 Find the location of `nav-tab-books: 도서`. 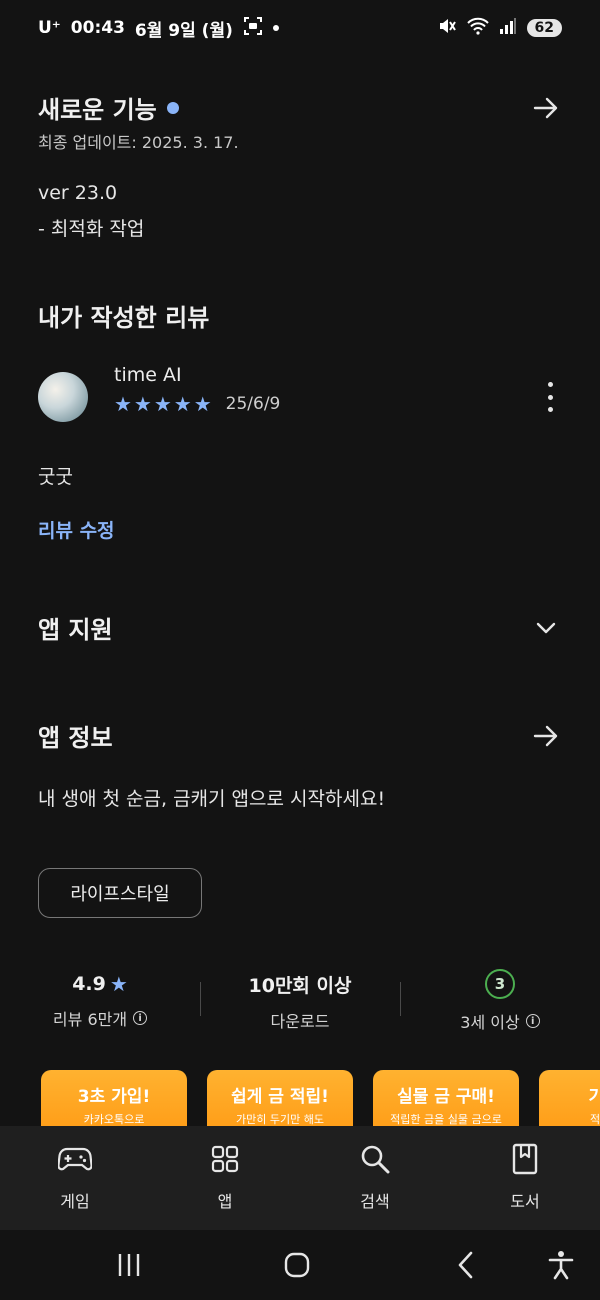

nav-tab-books: 도서 is located at coordinates (525, 1178).